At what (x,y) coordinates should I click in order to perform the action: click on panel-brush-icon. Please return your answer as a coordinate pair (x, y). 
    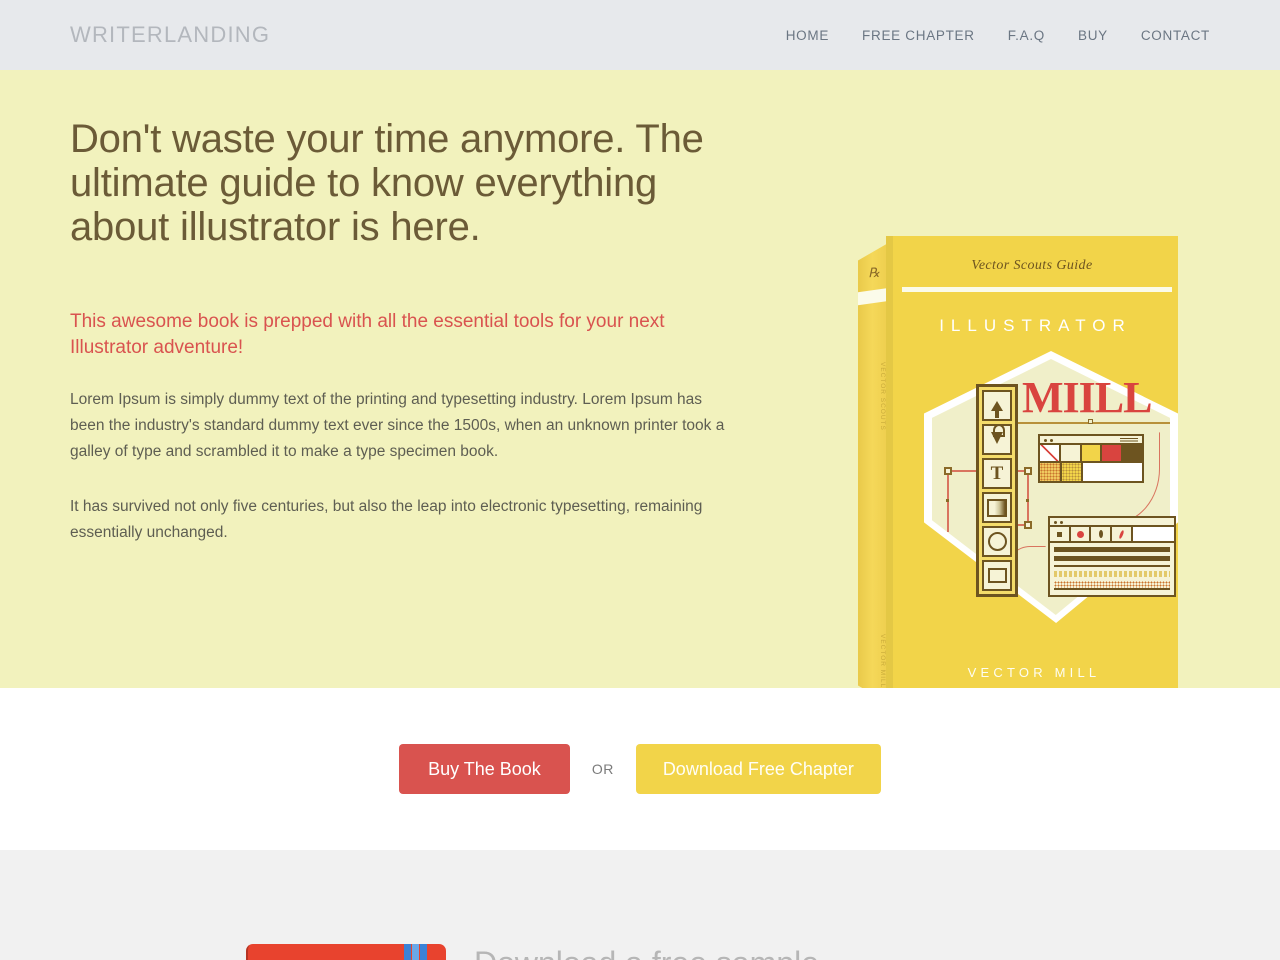
    Looking at the image, I should click on (1122, 534).